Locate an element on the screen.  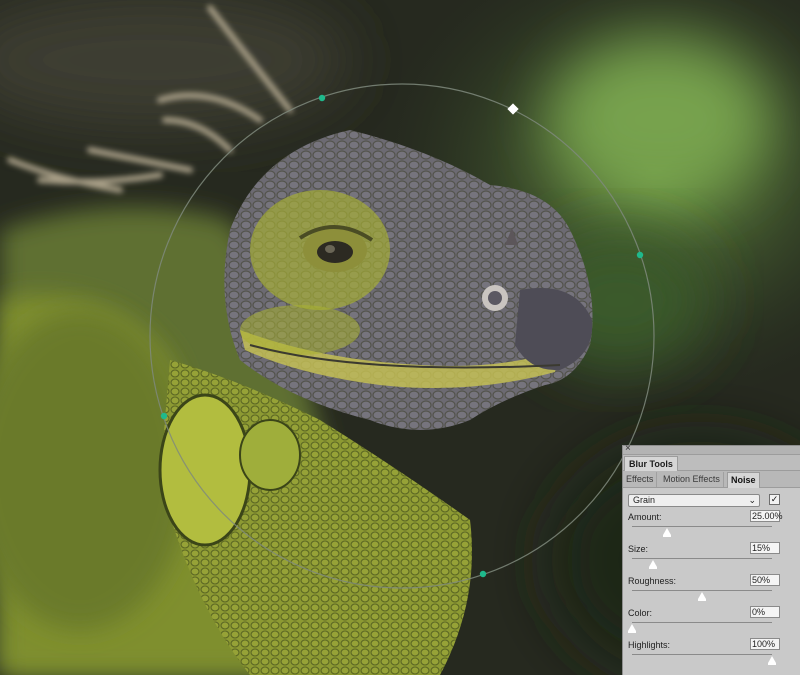
noise-type-dropdown: Grain ⌄ is located at coordinates (694, 500).